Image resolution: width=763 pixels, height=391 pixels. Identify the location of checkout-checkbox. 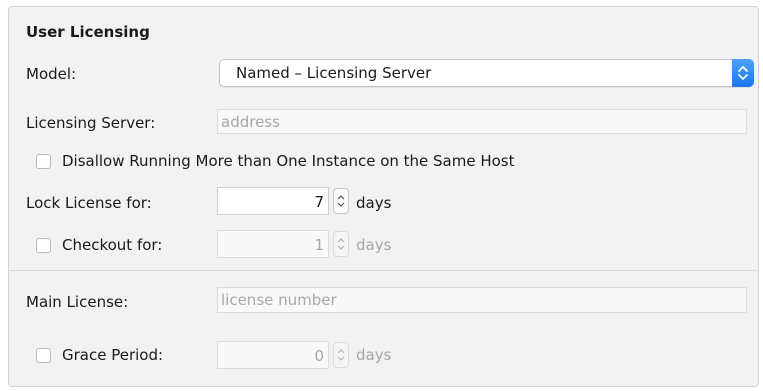
(43, 245).